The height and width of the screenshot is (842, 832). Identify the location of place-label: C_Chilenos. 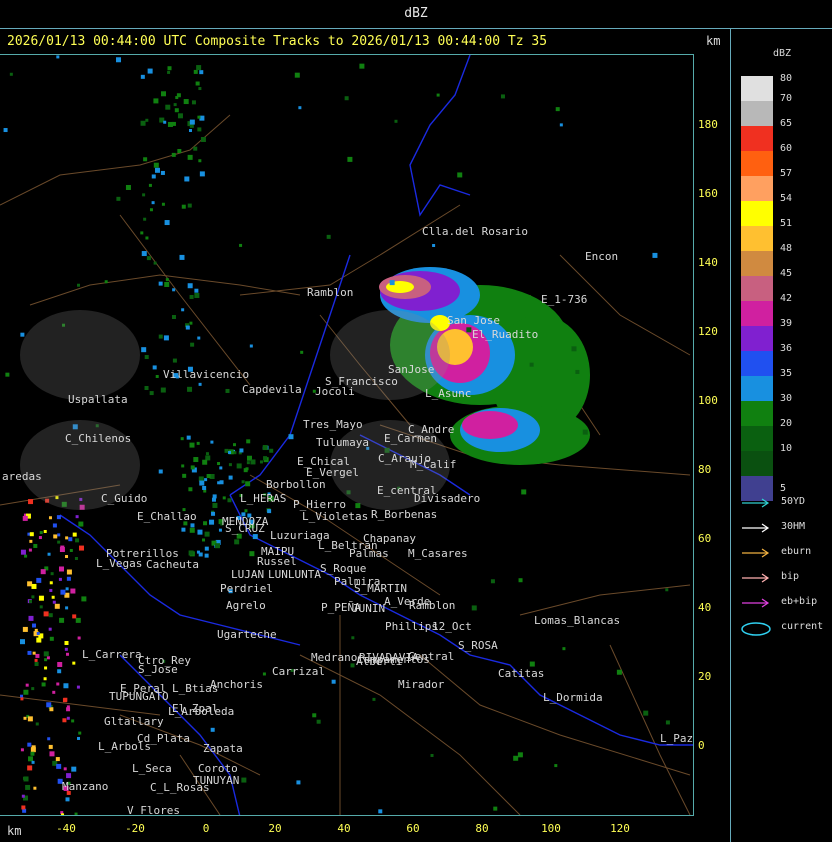
(98, 438).